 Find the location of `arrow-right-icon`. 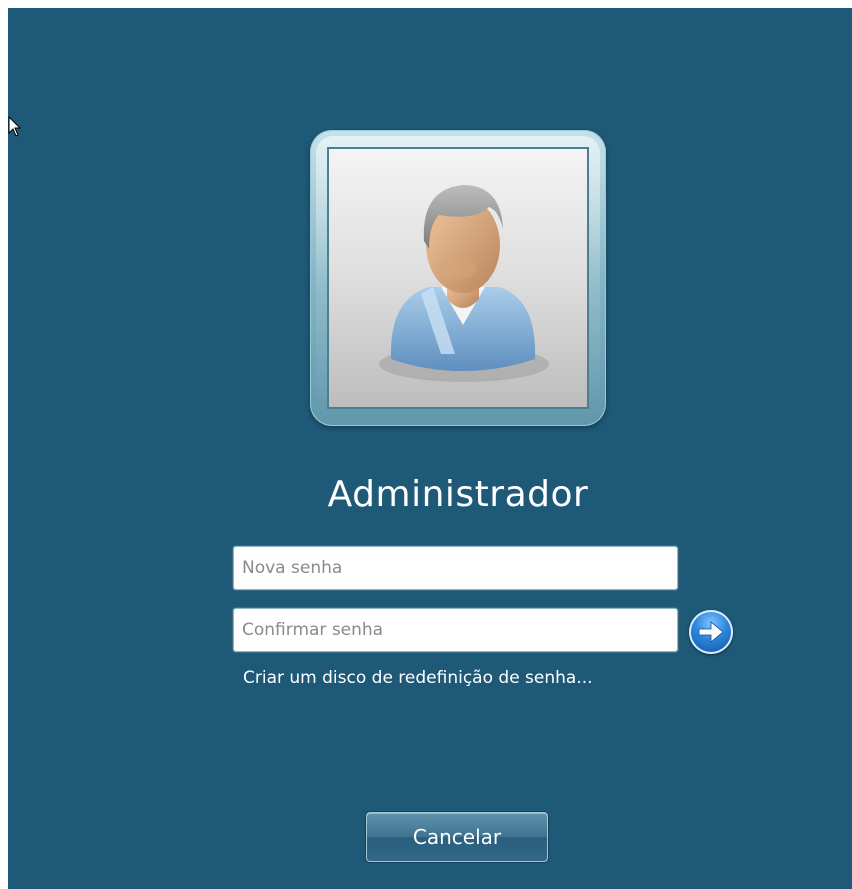

arrow-right-icon is located at coordinates (711, 632).